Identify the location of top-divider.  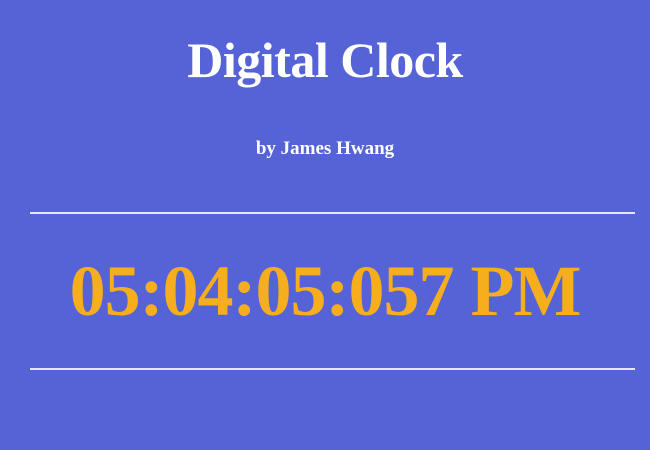
(332, 213).